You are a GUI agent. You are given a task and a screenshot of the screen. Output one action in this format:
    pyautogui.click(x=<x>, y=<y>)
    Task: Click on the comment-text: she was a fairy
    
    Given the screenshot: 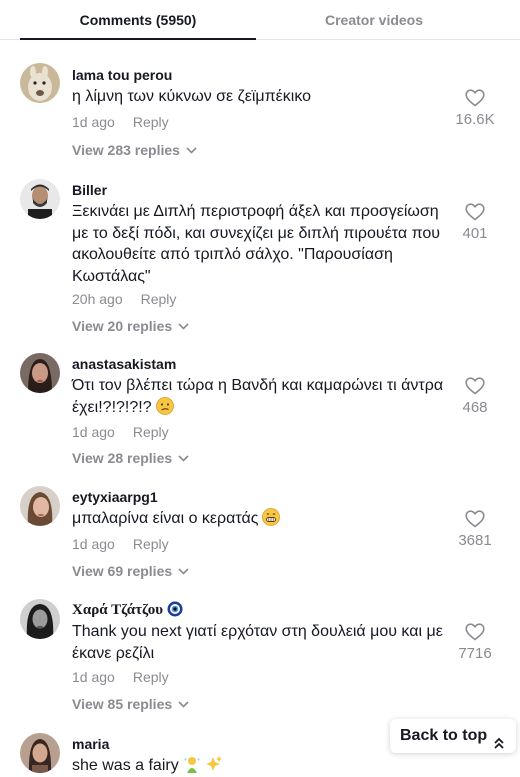 What is the action you would take?
    pyautogui.click(x=262, y=766)
    